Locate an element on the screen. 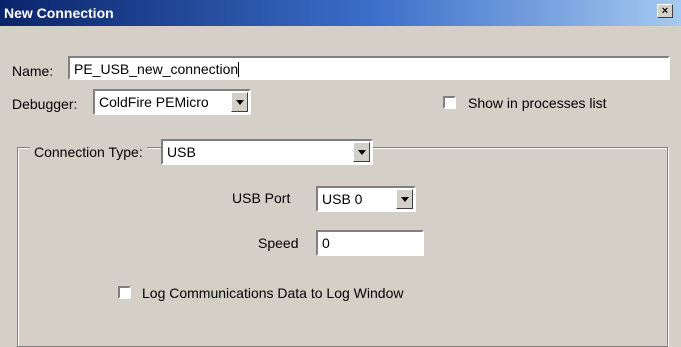  connection-type-label: Connection Type: is located at coordinates (88, 152).